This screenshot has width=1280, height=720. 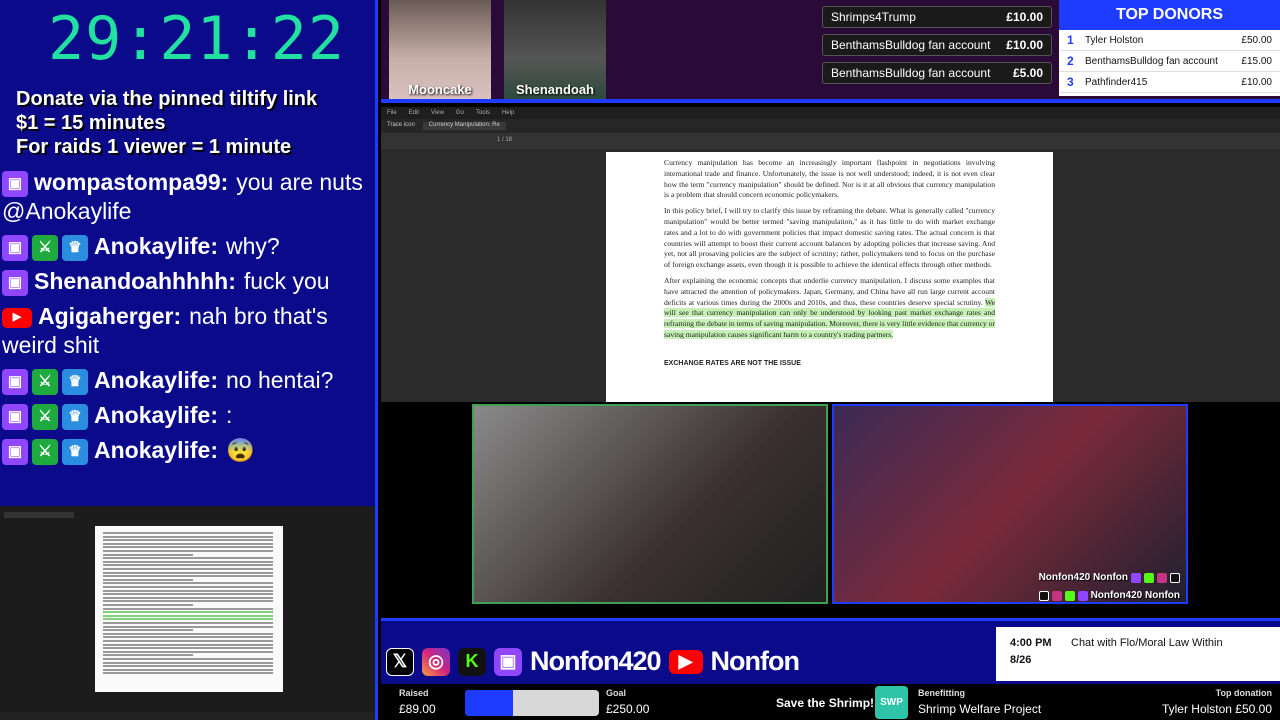 What do you see at coordinates (1169, 61) in the screenshot?
I see `top-donor-row: 2 BenthamsBulldog fan account £15.00` at bounding box center [1169, 61].